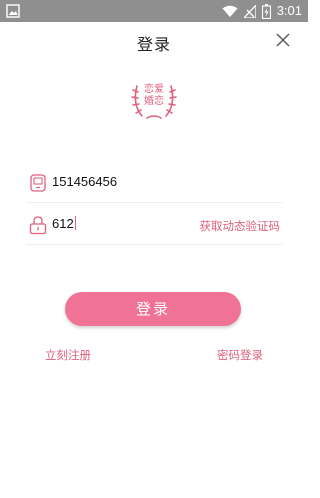 The height and width of the screenshot is (498, 320). Describe the element at coordinates (153, 44) in the screenshot. I see `page-title: 登录` at that location.